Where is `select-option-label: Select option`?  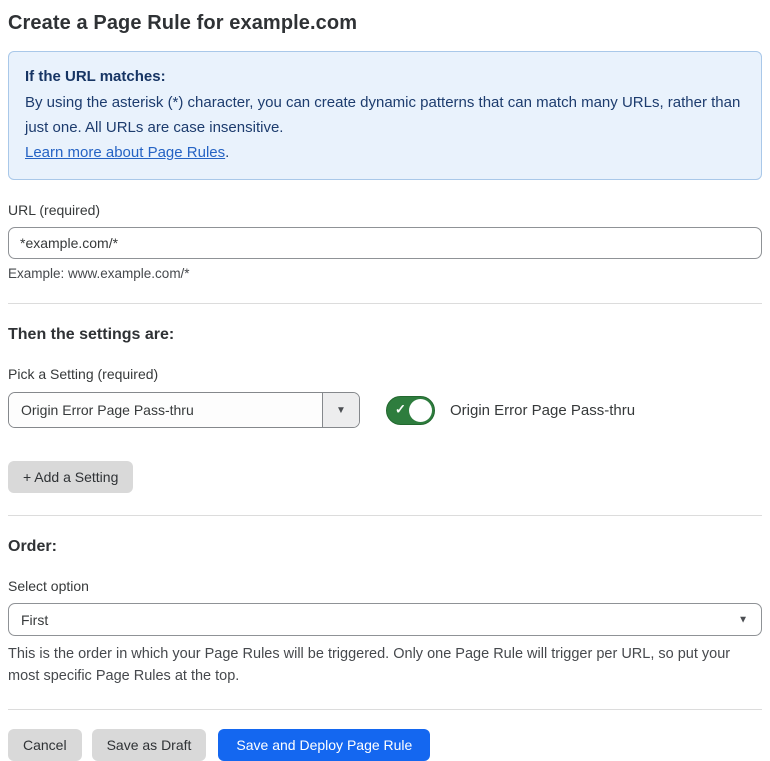
select-option-label: Select option is located at coordinates (48, 586).